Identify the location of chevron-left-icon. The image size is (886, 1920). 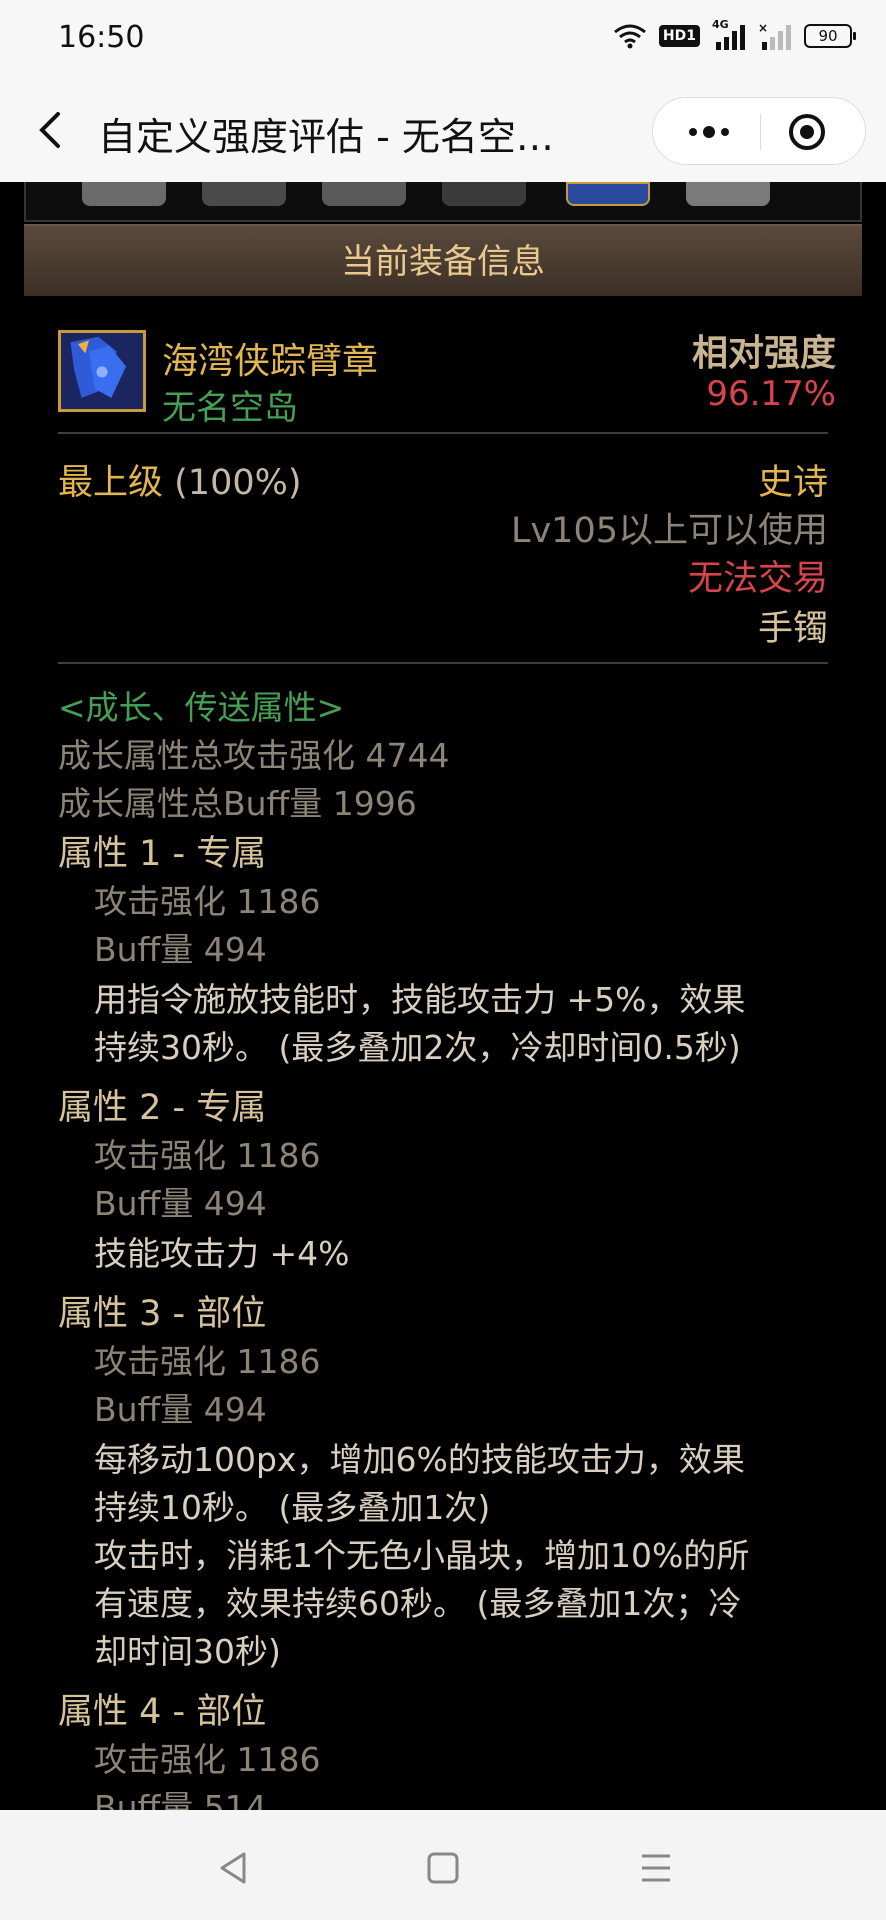
(50, 130).